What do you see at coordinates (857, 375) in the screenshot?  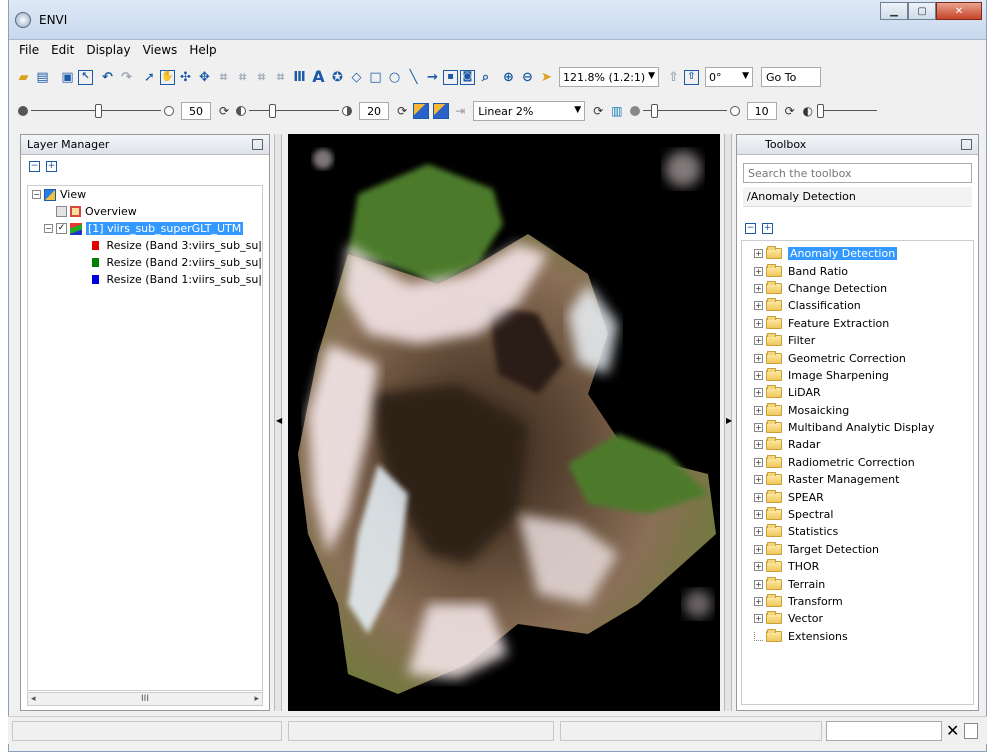 I see `toolbox-item: + Image Sharpening` at bounding box center [857, 375].